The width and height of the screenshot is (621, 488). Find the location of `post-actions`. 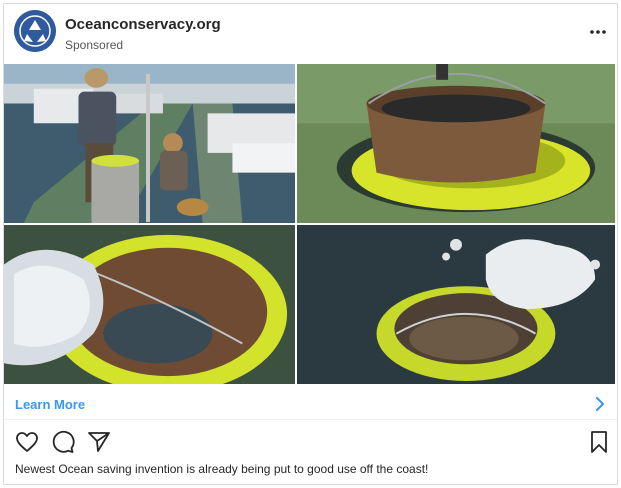

post-actions is located at coordinates (310, 442).